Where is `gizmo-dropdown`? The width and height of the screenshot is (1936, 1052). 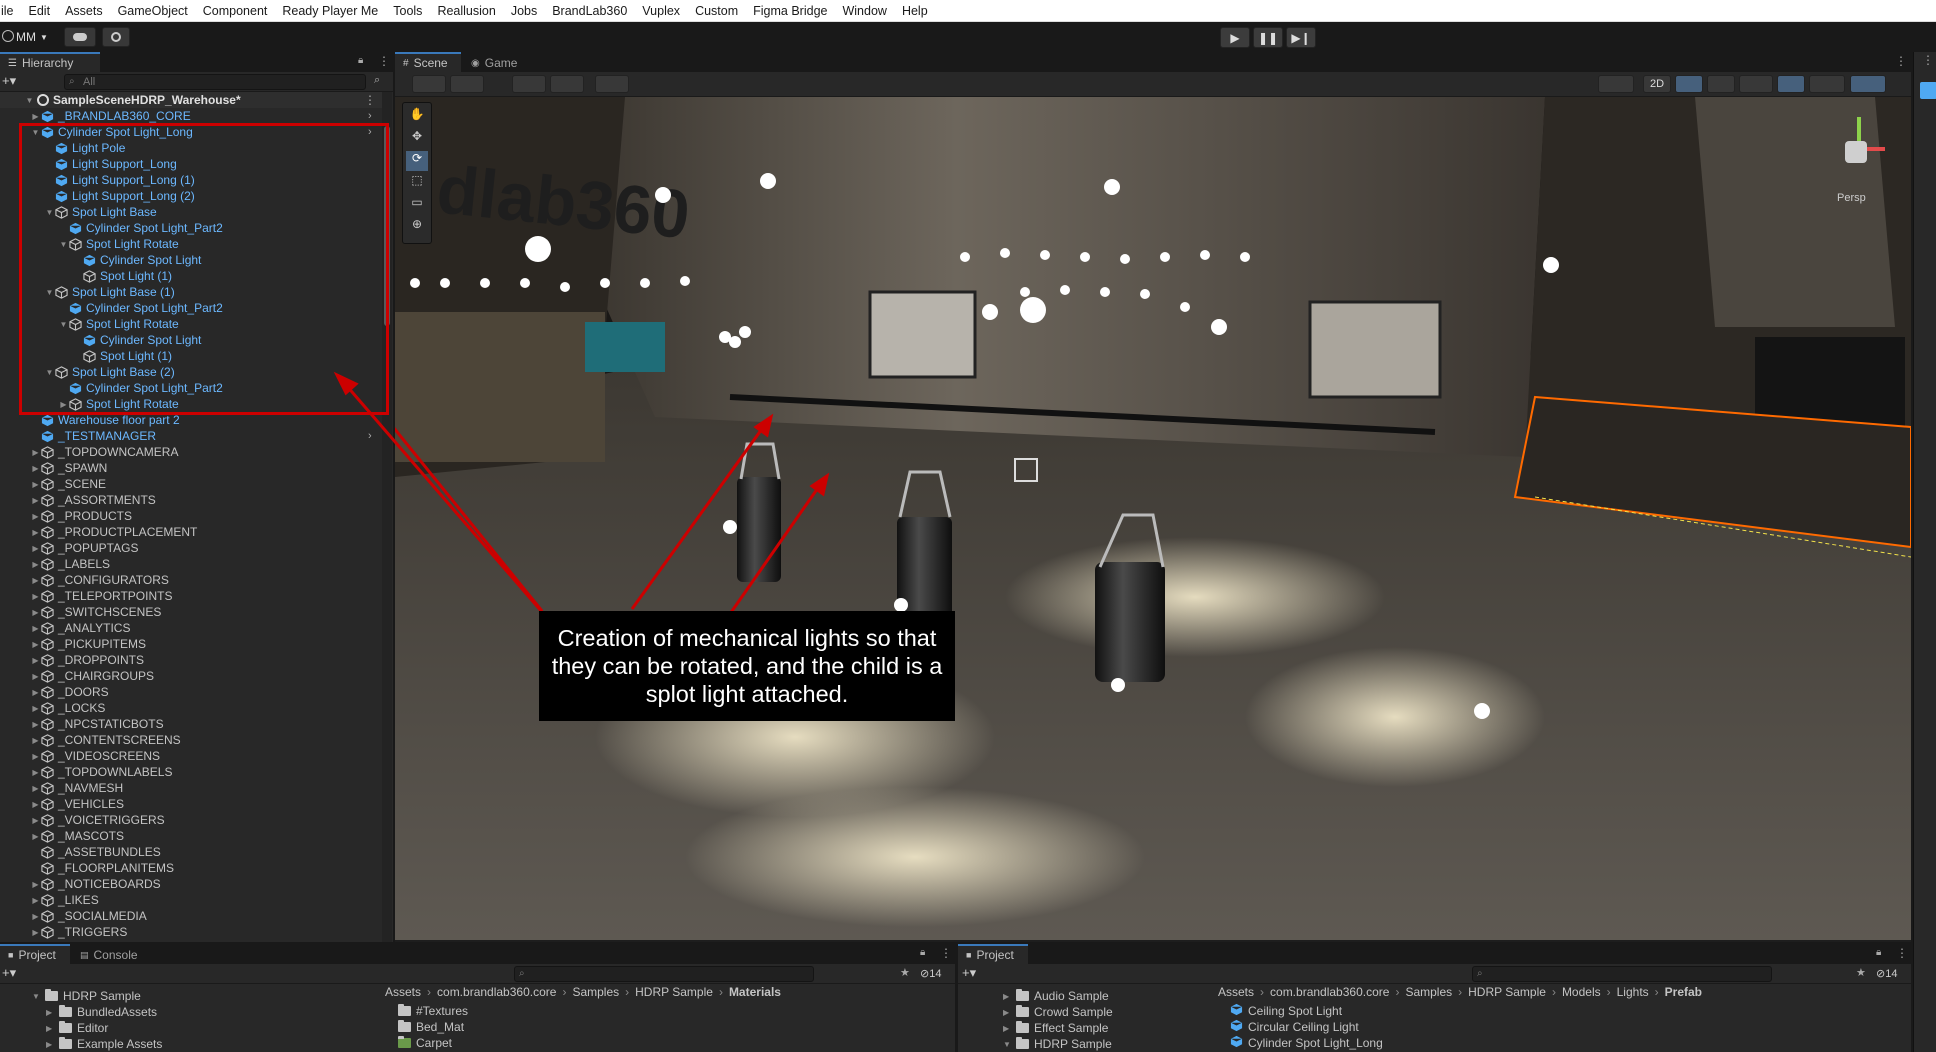
gizmo-dropdown is located at coordinates (467, 84).